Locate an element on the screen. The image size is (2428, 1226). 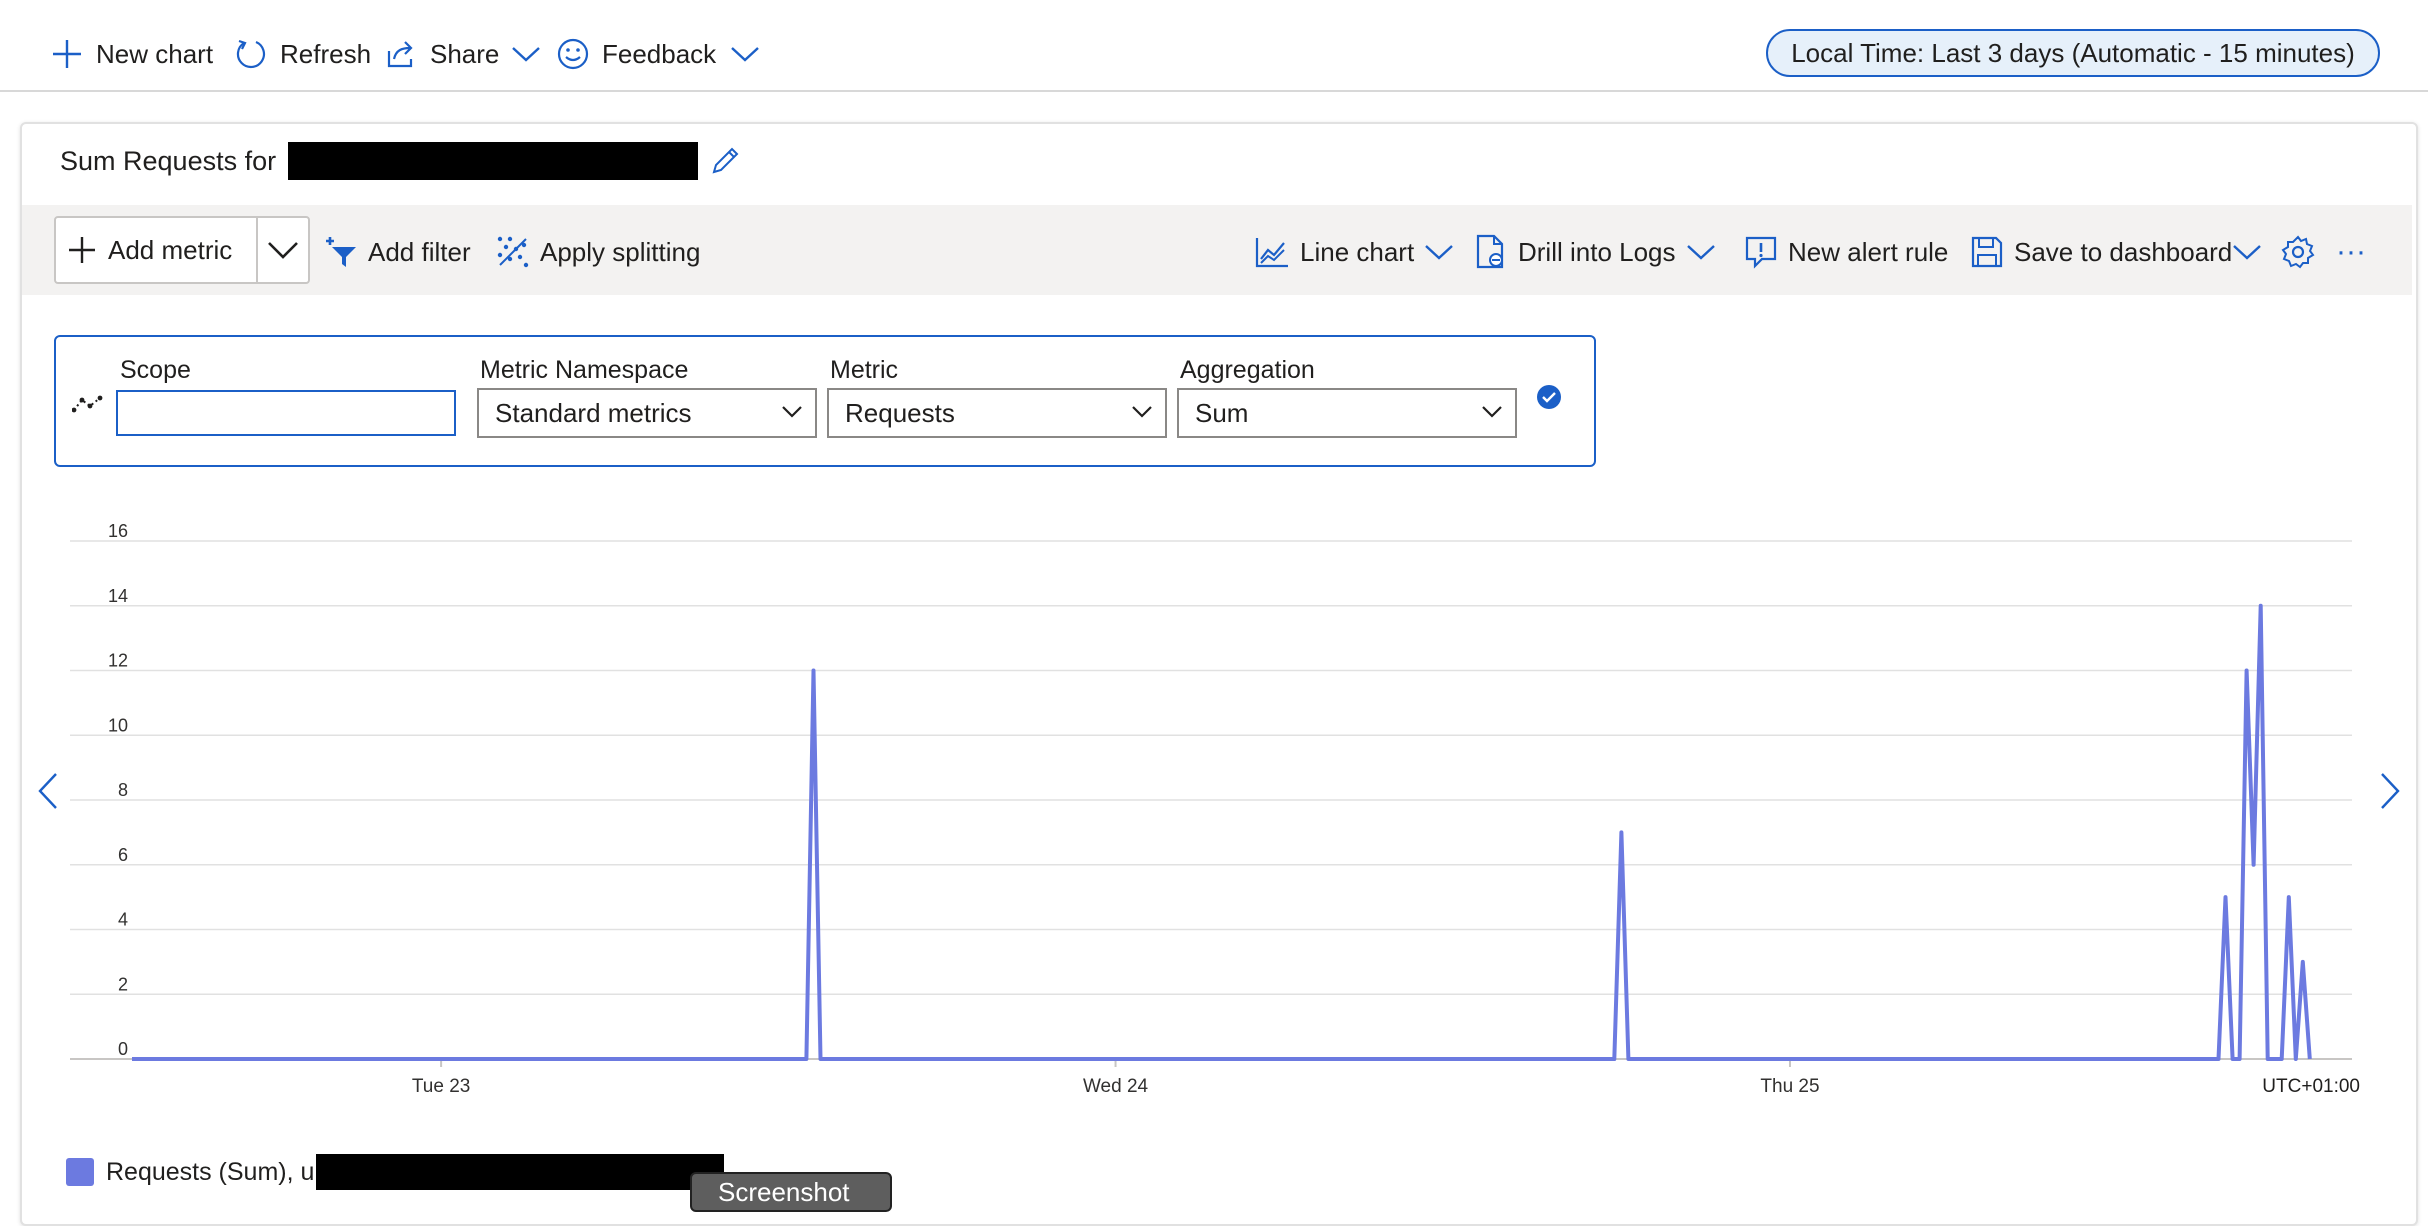
more-options-button: ··· is located at coordinates (2351, 252).